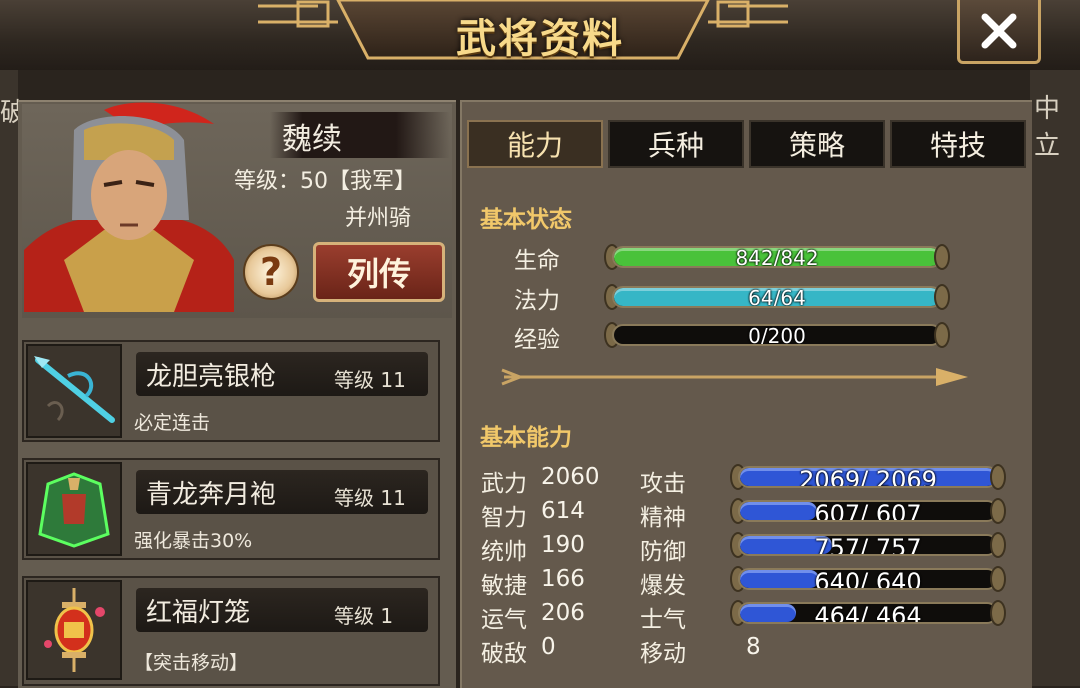 This screenshot has height=688, width=1080. I want to click on ability-label: 破敌, so click(504, 654).